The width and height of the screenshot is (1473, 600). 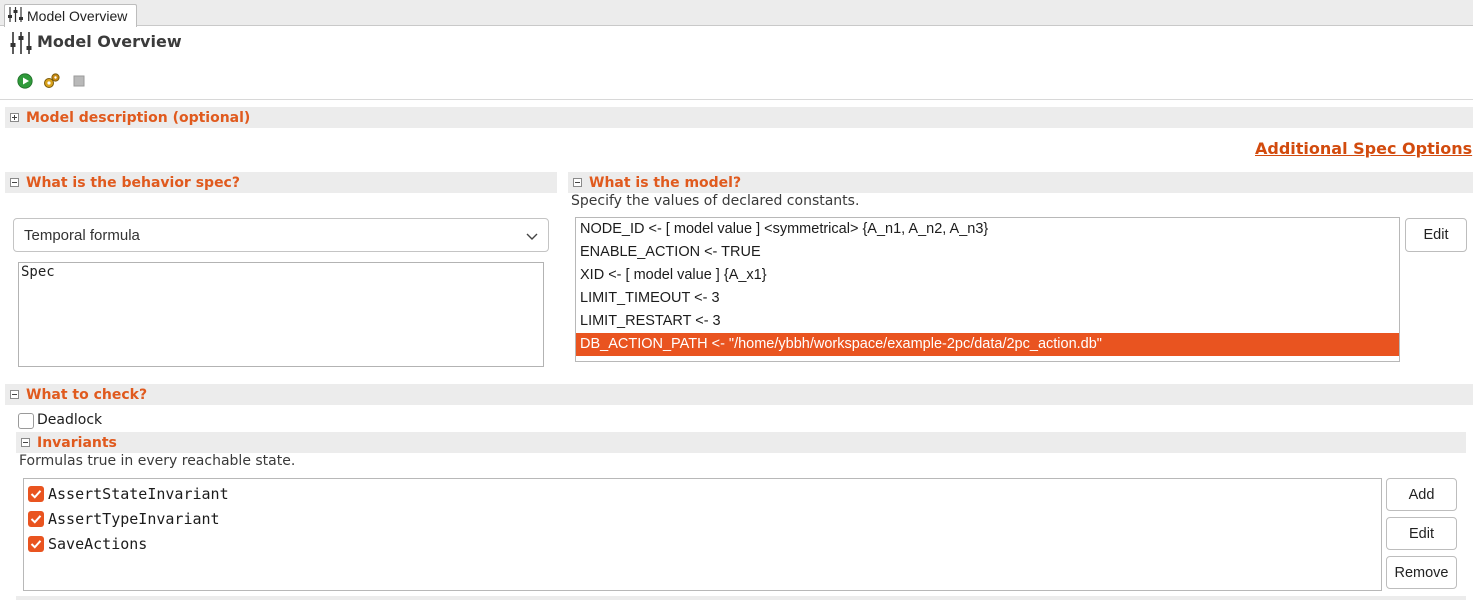 What do you see at coordinates (281, 235) in the screenshot?
I see `behavior-spec-select: Temporal formula` at bounding box center [281, 235].